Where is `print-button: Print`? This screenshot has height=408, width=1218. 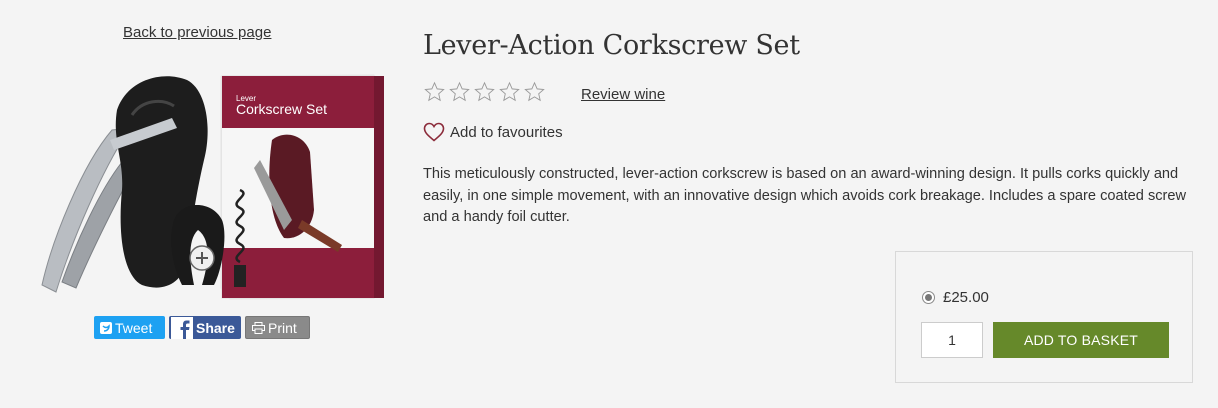
print-button: Print is located at coordinates (277, 327).